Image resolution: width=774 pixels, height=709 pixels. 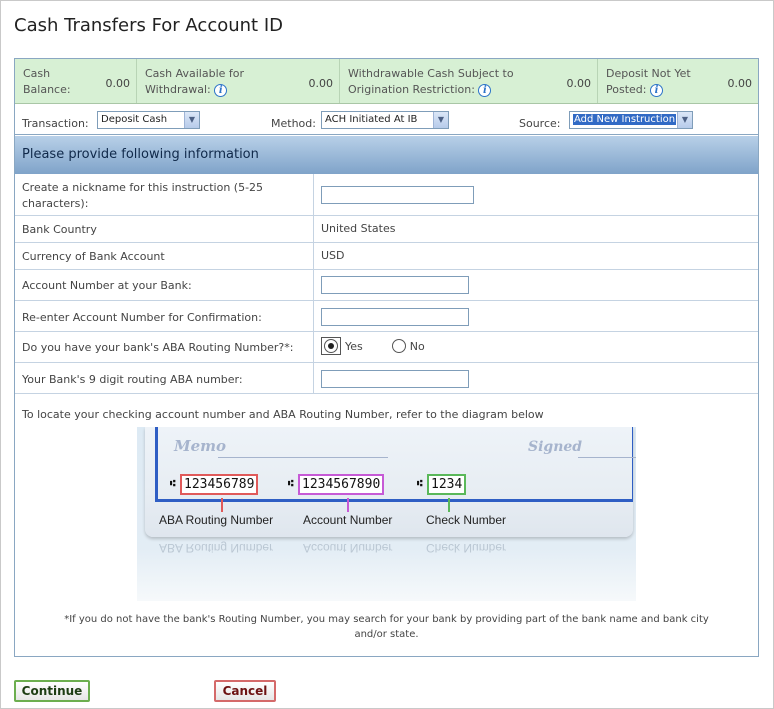 What do you see at coordinates (341, 484) in the screenshot?
I see `account-number-box: 1234567890` at bounding box center [341, 484].